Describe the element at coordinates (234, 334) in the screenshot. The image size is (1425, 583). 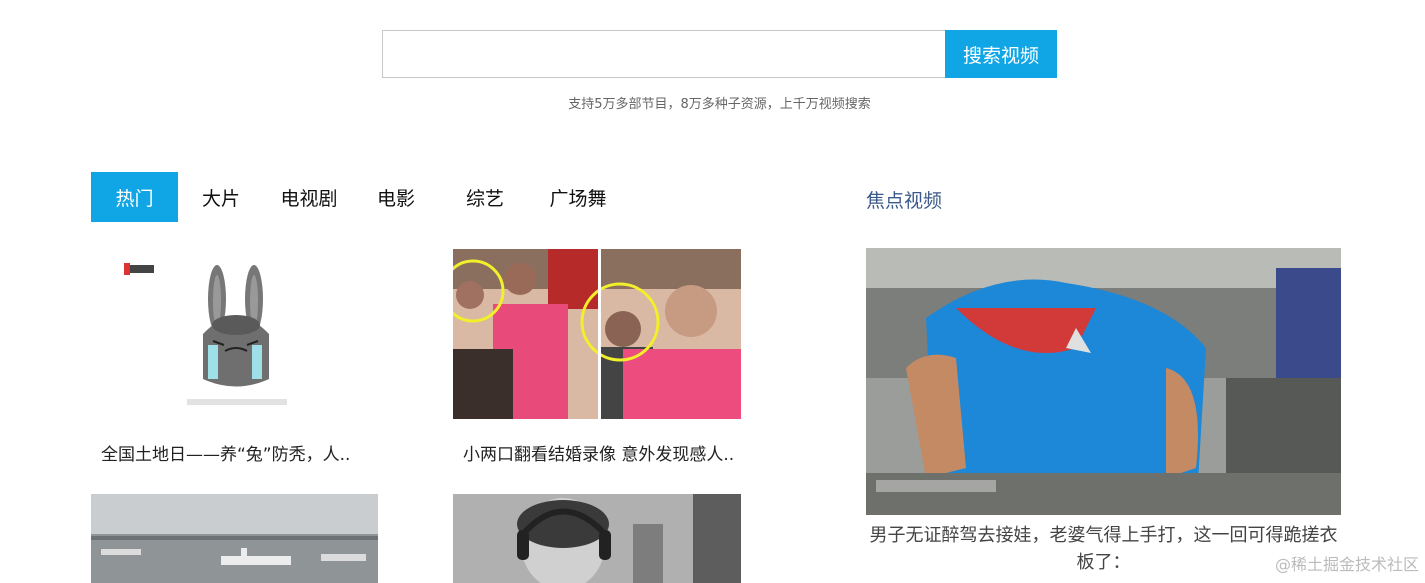
I see `crying-rabbit-thumbnail-icon` at that location.